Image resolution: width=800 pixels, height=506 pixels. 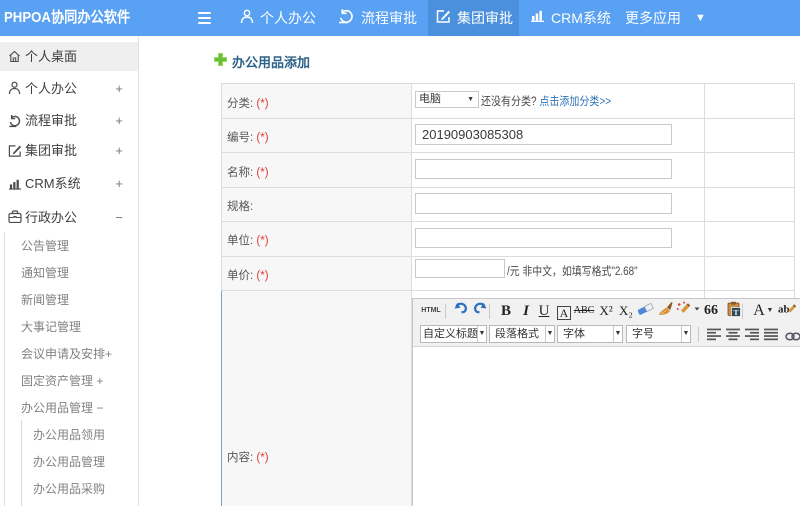 I want to click on svg-text: ab, so click(x=784, y=310).